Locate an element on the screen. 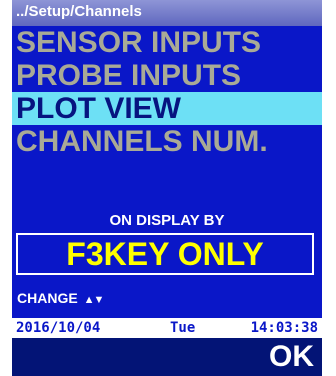 This screenshot has width=336, height=376. menu-item-channels-num: CHANNELS NUM. is located at coordinates (167, 141).